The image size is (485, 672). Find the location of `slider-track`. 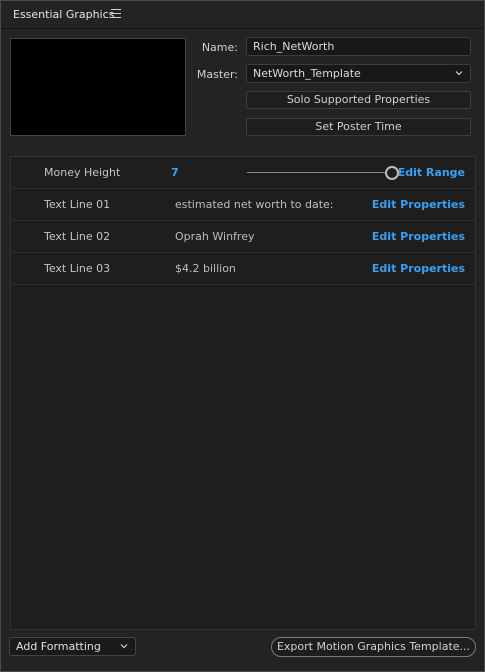

slider-track is located at coordinates (316, 172).